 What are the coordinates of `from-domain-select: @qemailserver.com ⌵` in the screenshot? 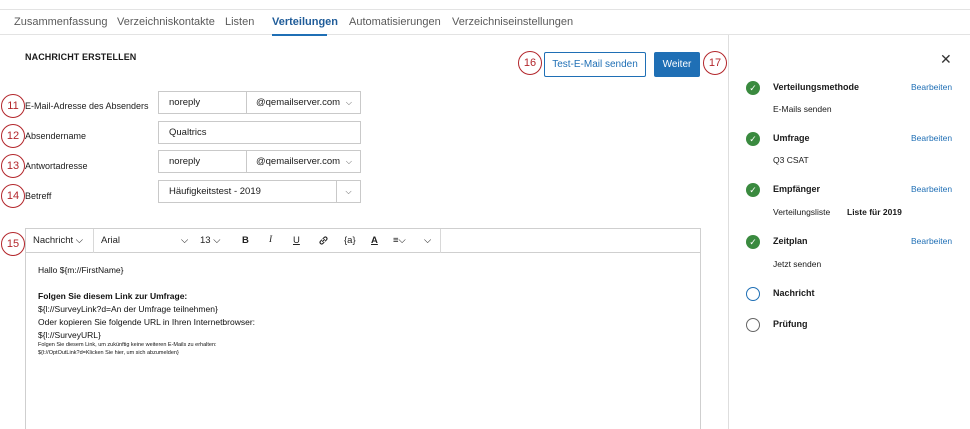 It's located at (303, 102).